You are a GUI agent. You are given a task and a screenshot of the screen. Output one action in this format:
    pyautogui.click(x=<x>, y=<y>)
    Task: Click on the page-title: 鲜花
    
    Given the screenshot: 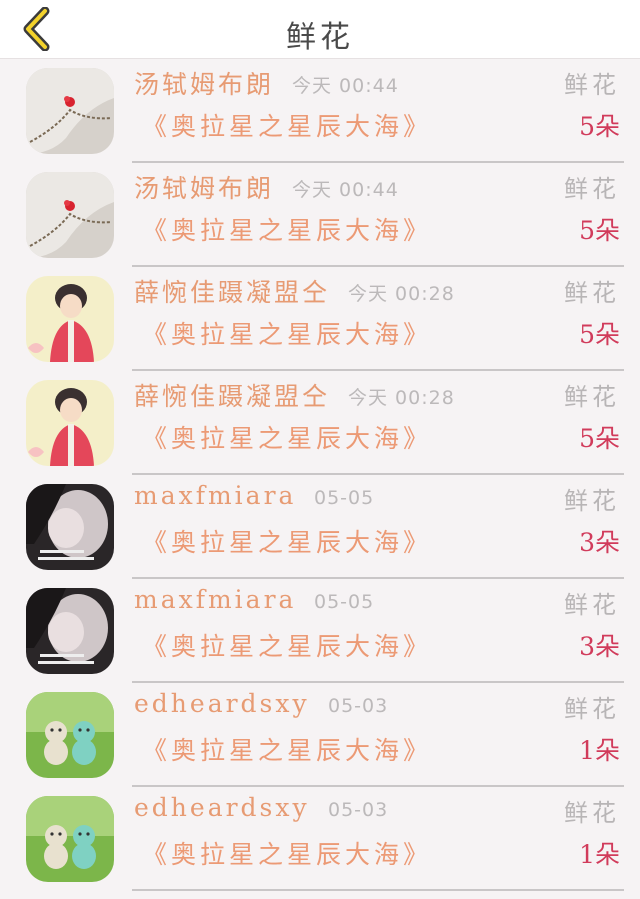 What is the action you would take?
    pyautogui.click(x=320, y=37)
    